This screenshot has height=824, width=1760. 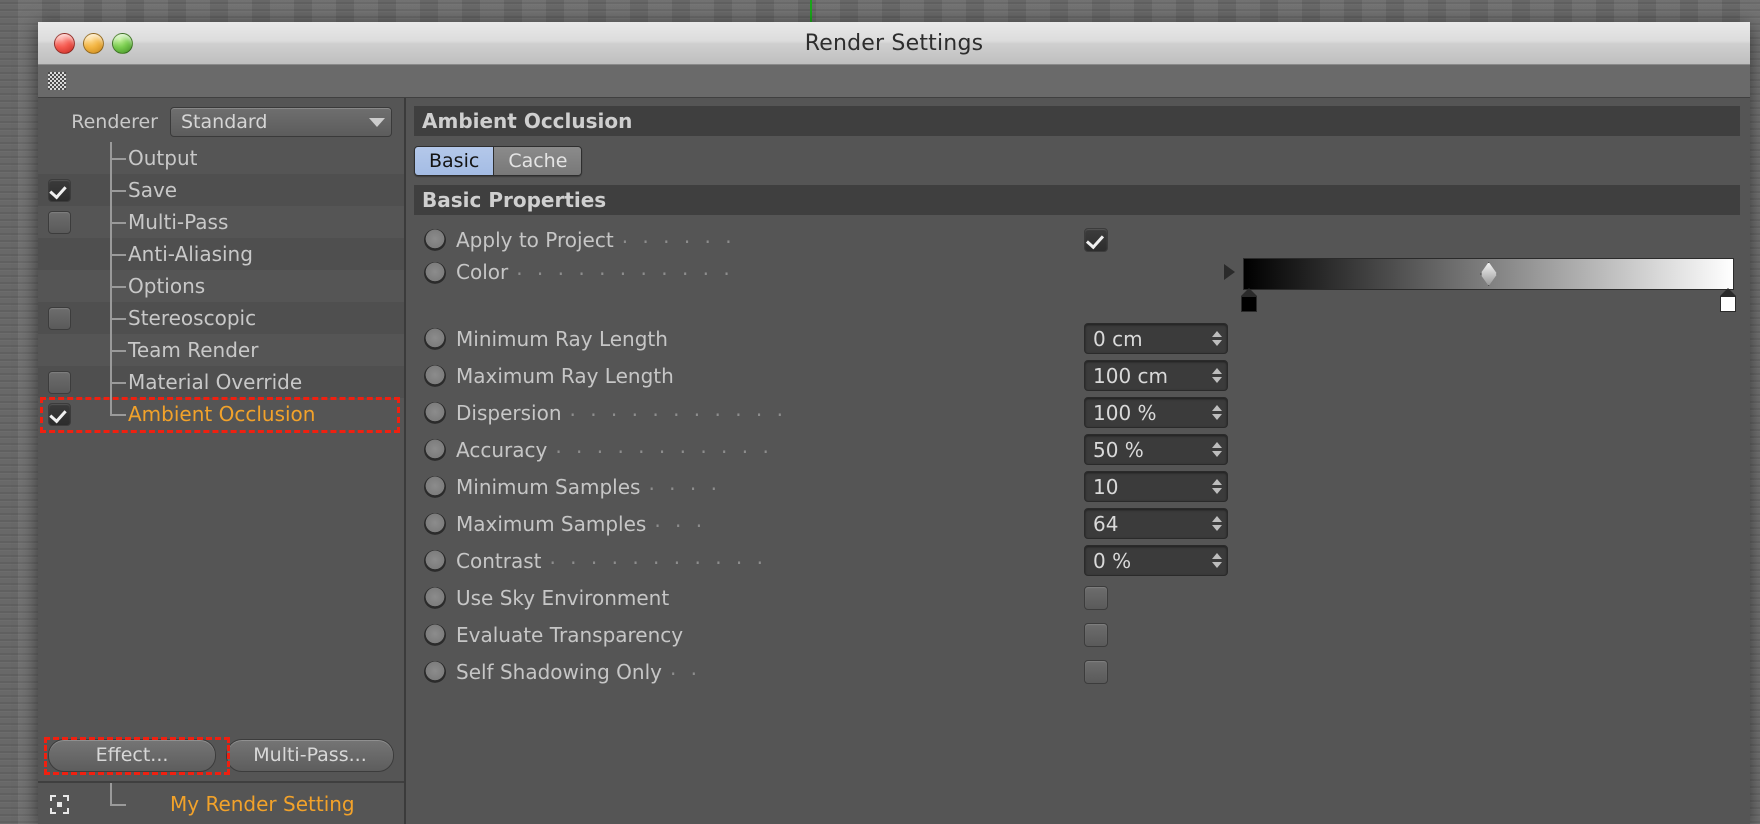 What do you see at coordinates (1078, 486) in the screenshot?
I see `property-row-minimum-samples: Minimum Samples . . . . 10` at bounding box center [1078, 486].